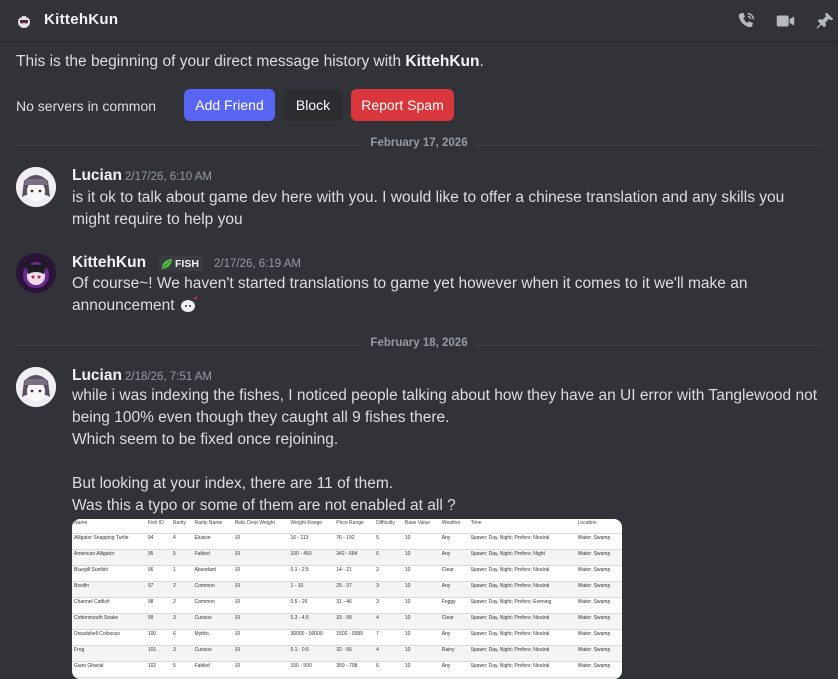  Describe the element at coordinates (168, 377) in the screenshot. I see `message-timestamp: 2/18/26, 7:51 AM` at that location.